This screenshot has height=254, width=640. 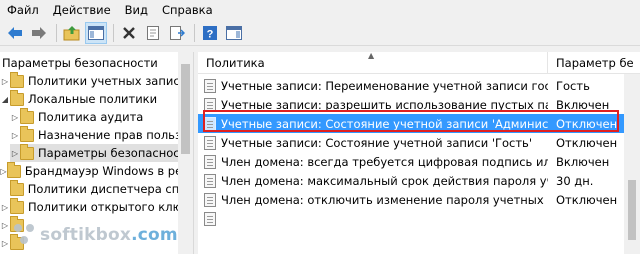 What do you see at coordinates (632, 210) in the screenshot?
I see `list-scrollbar-thumb` at bounding box center [632, 210].